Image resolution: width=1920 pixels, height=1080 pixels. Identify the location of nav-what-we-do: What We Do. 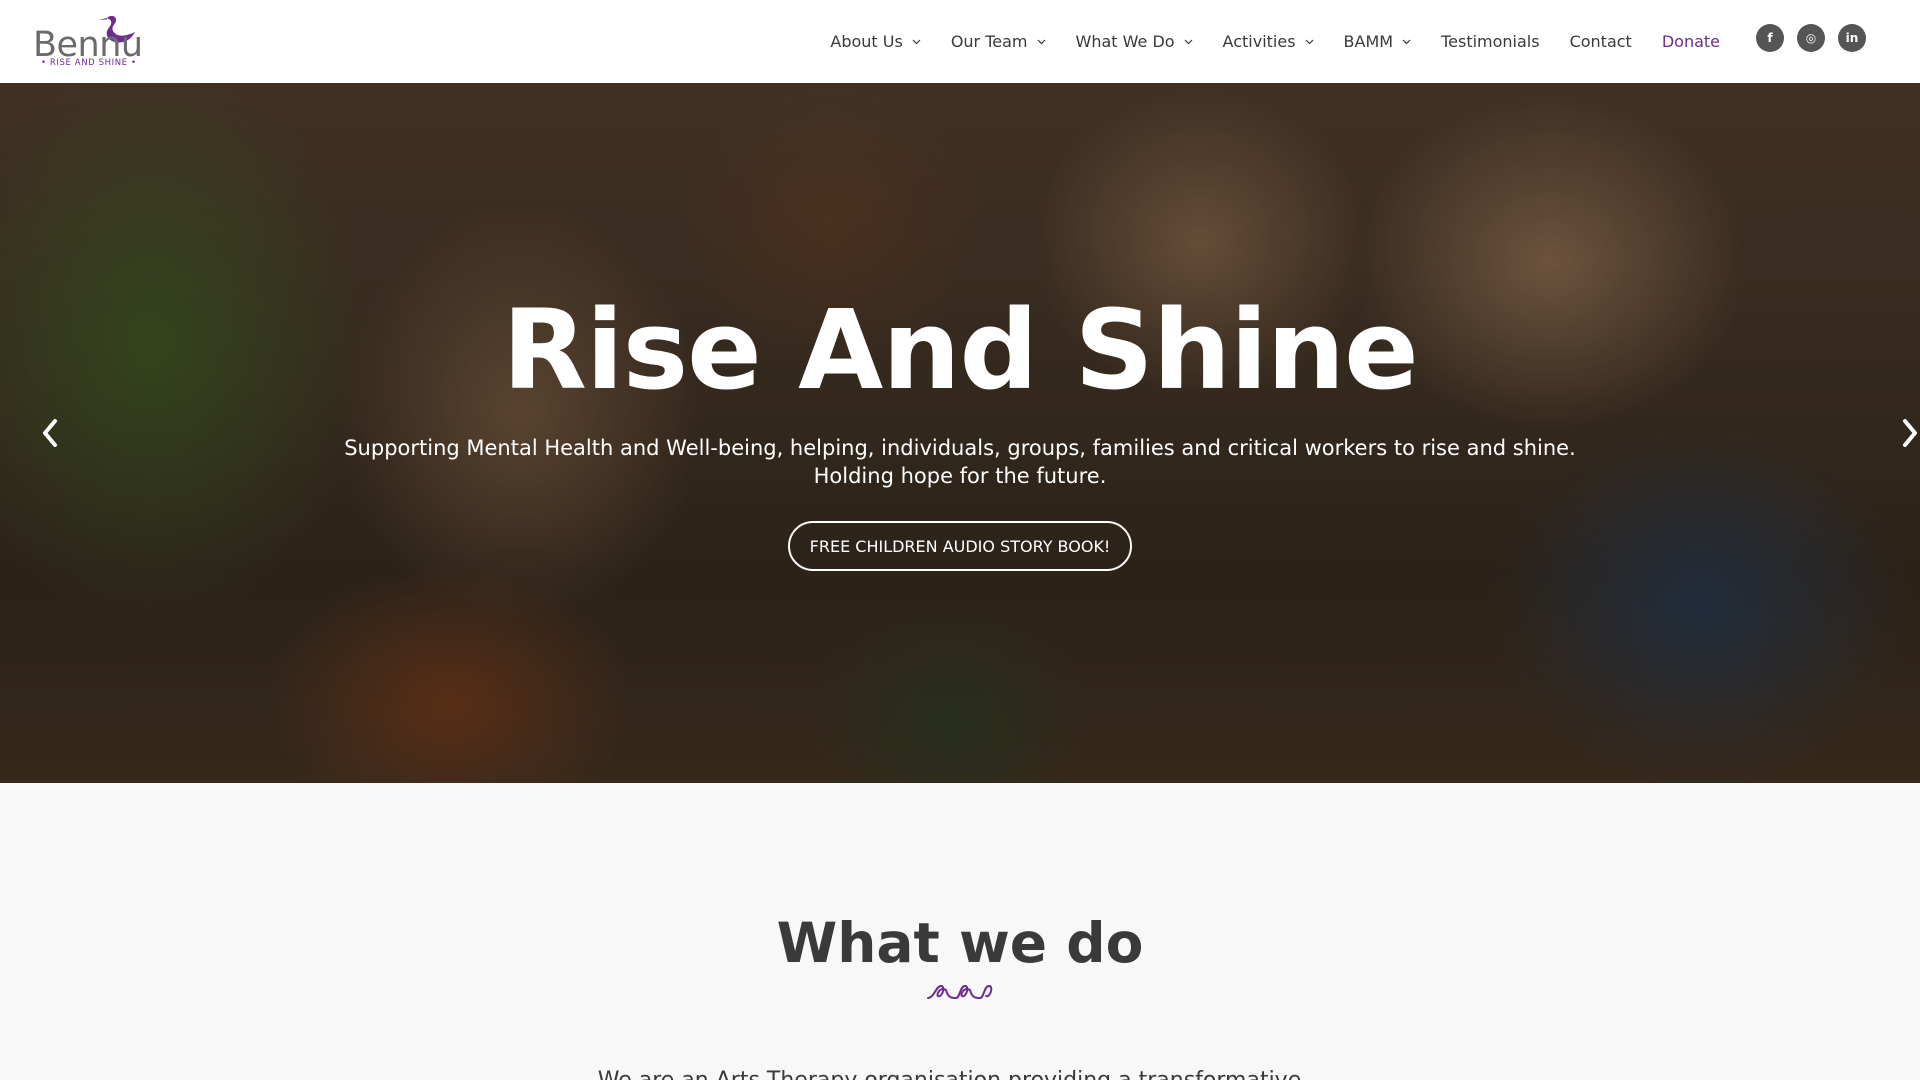
(1134, 41).